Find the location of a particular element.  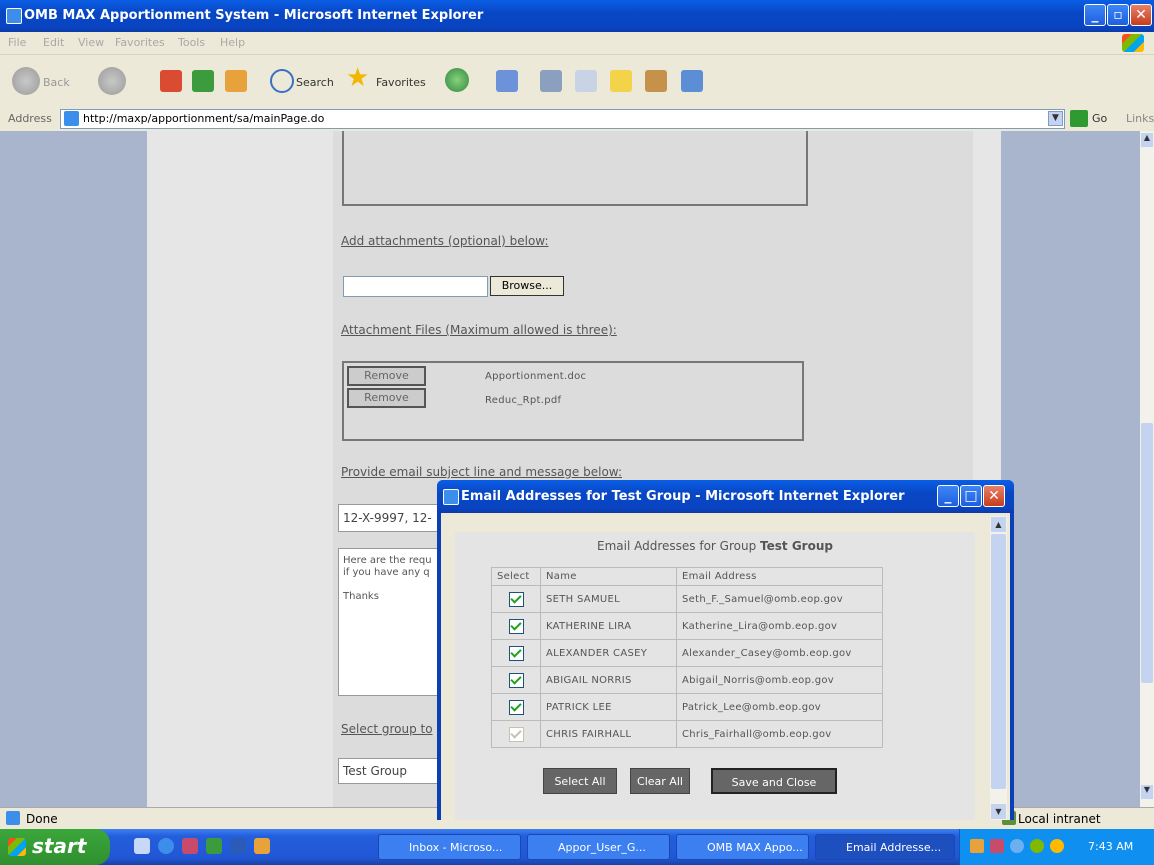

close-button: ✕ is located at coordinates (1141, 15).